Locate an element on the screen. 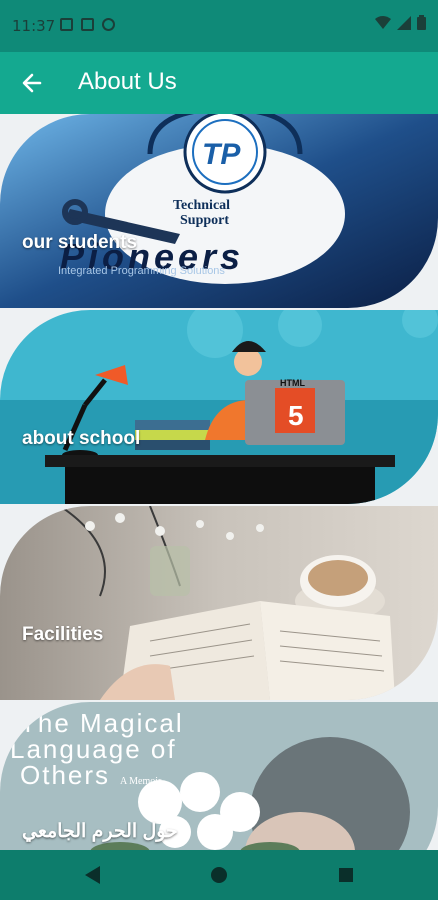  battery-icon is located at coordinates (421, 22).